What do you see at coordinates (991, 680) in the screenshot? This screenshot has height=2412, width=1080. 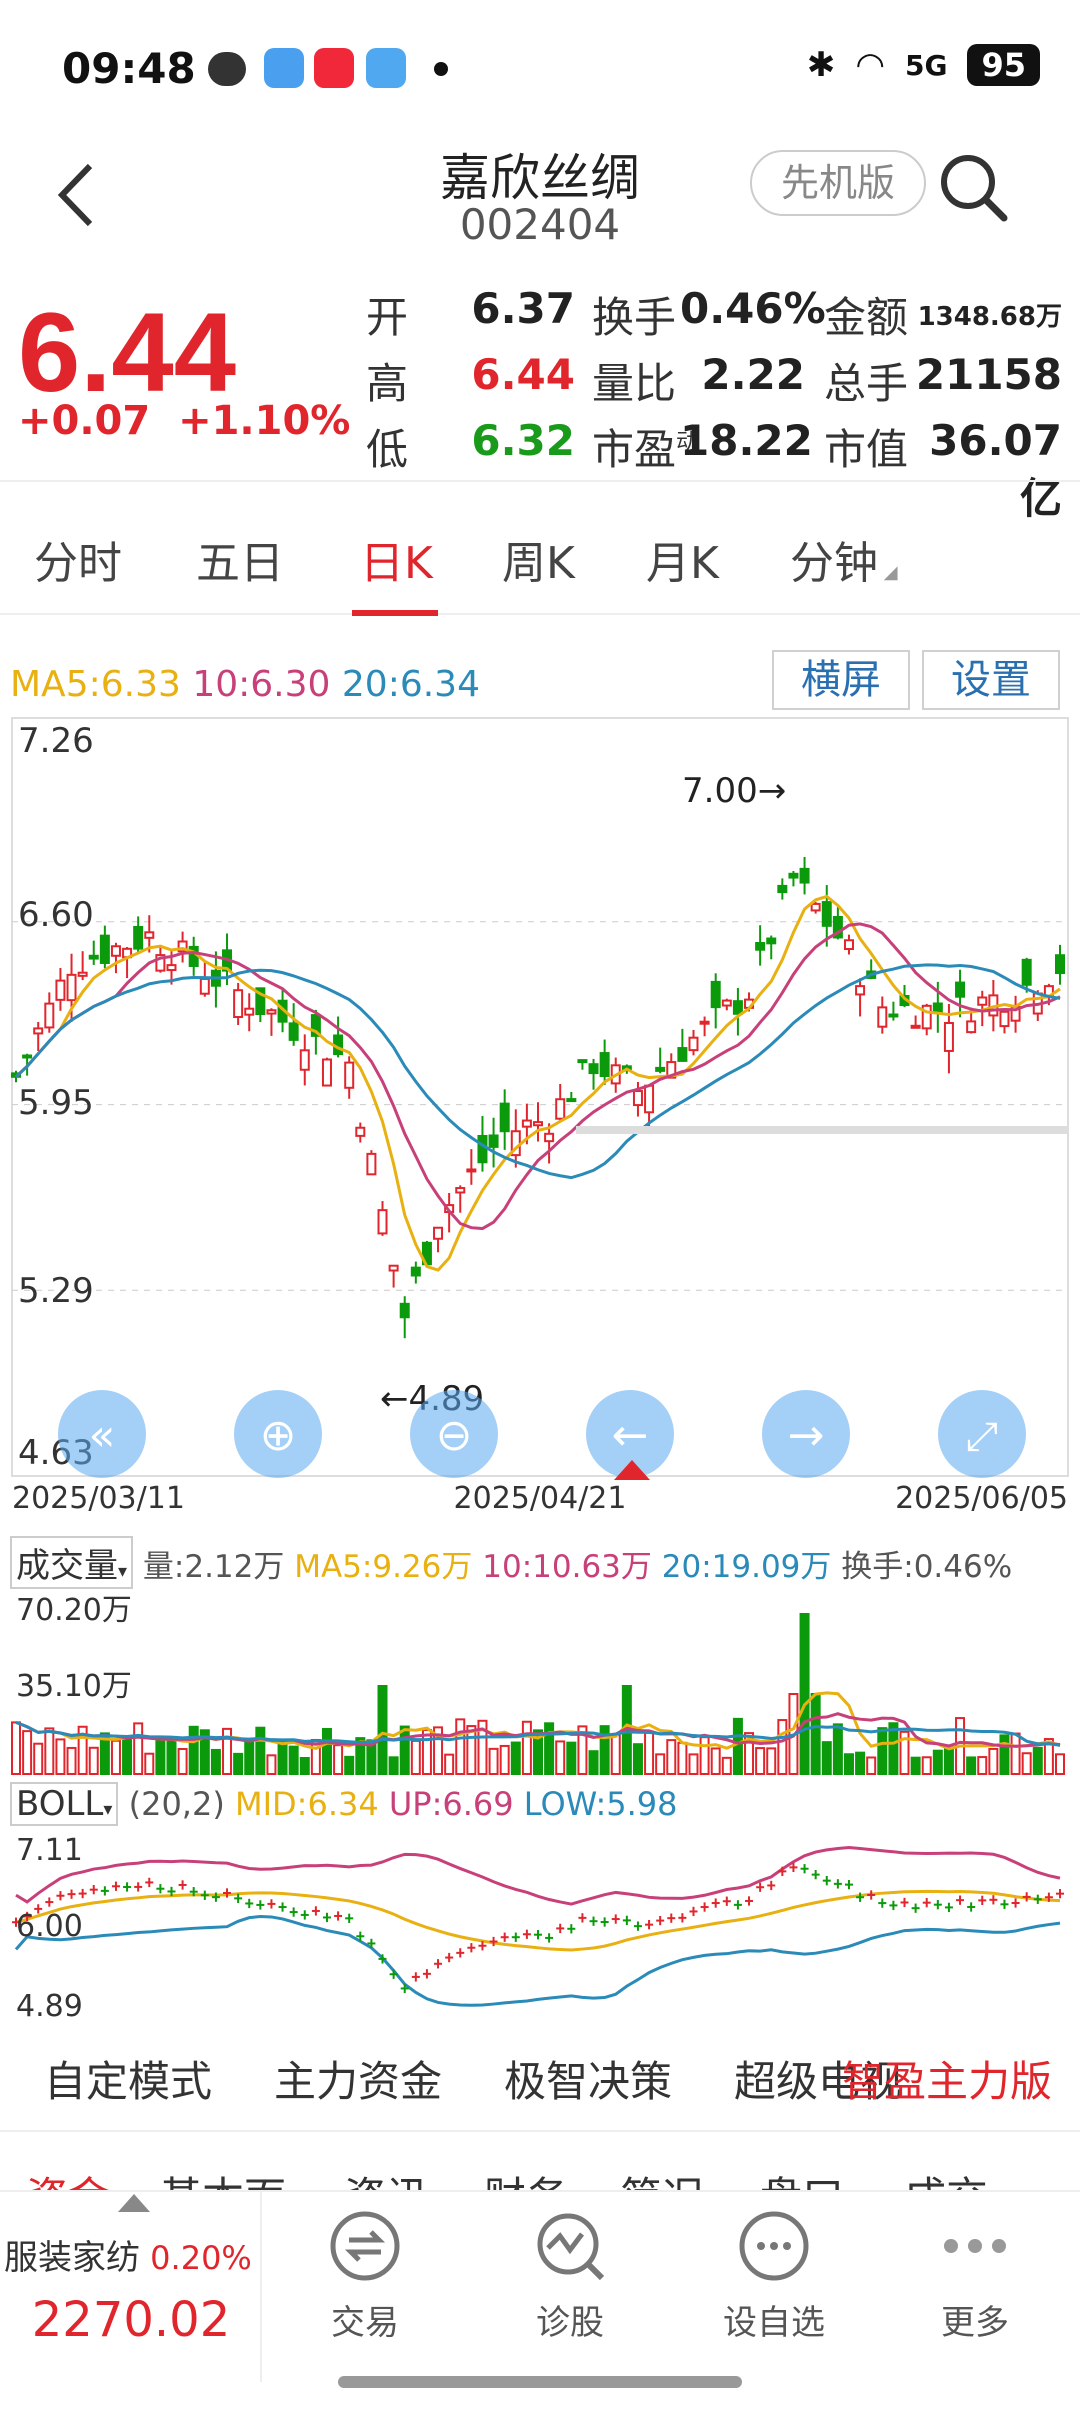 I see `settings-button: 设置` at bounding box center [991, 680].